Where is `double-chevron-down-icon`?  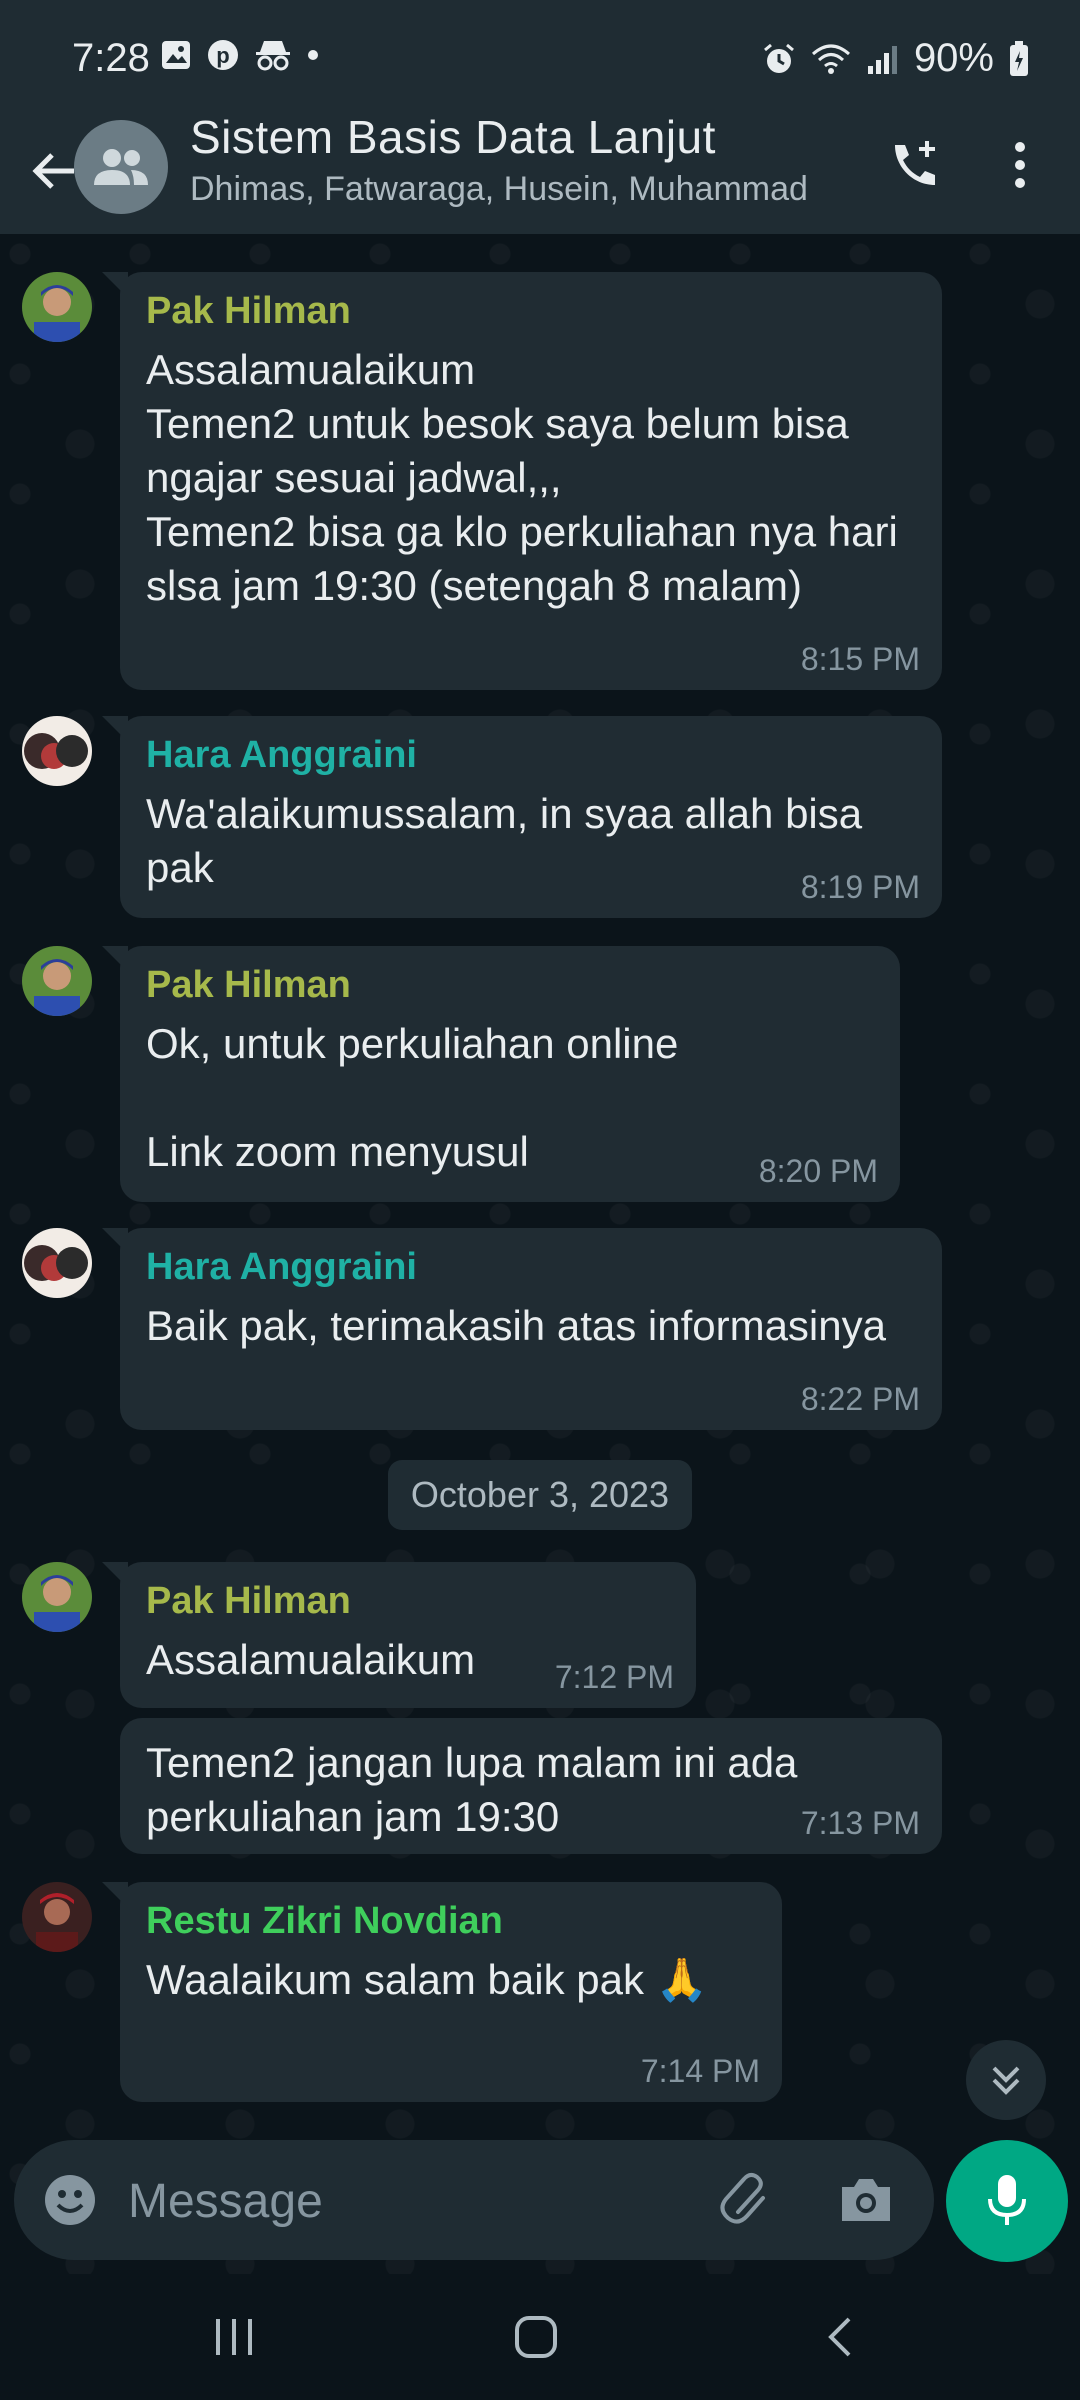
double-chevron-down-icon is located at coordinates (1006, 2080).